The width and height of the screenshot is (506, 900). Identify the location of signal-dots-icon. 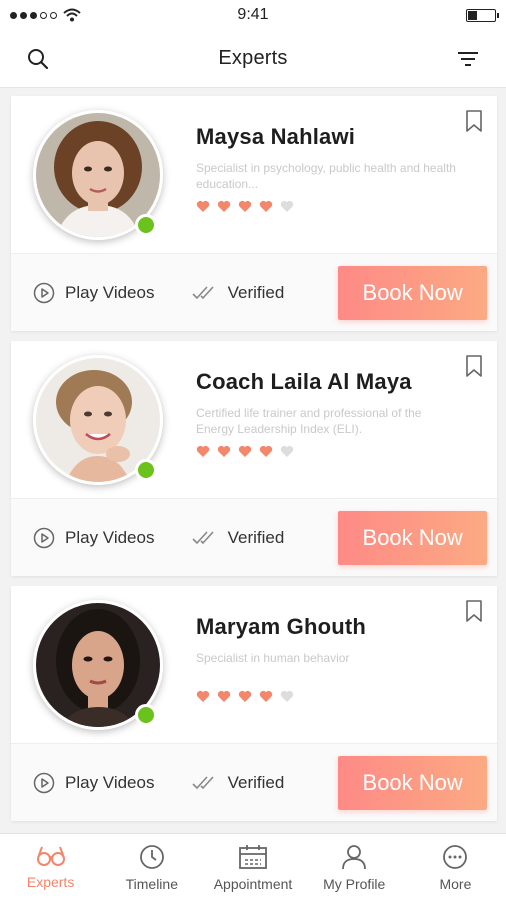
(33, 15).